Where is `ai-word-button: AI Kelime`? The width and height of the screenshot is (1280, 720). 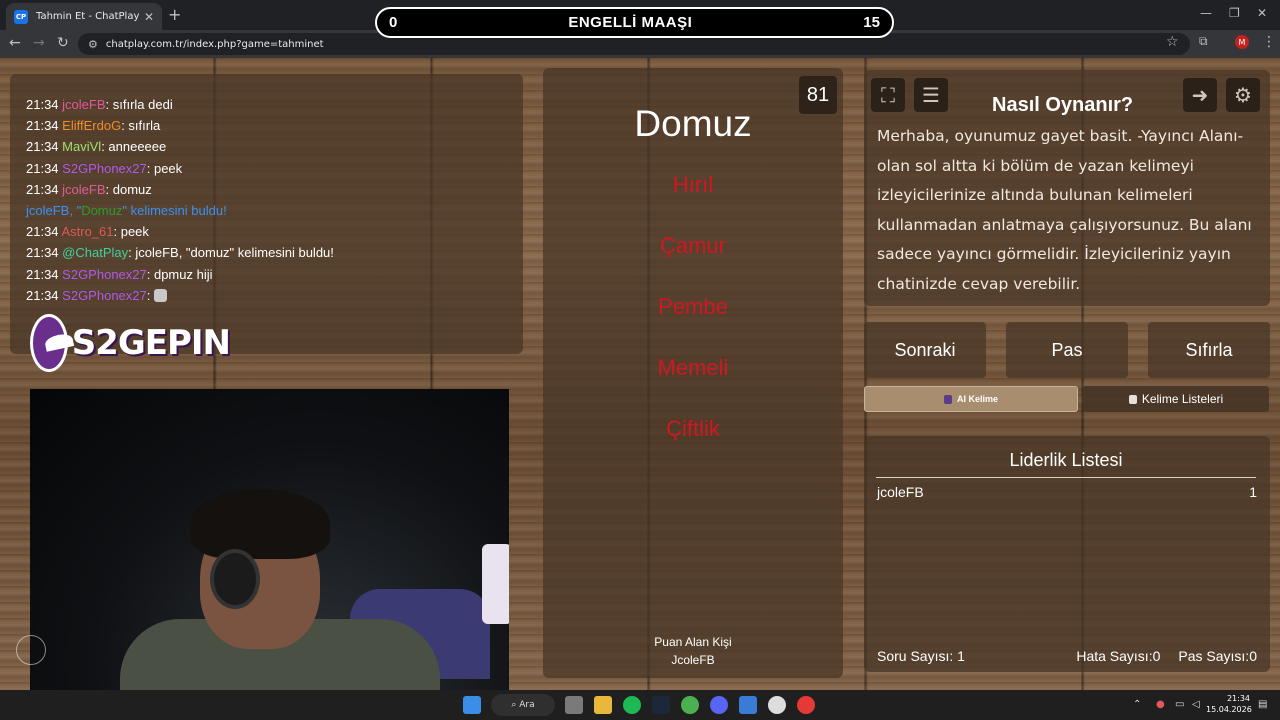 ai-word-button: AI Kelime is located at coordinates (971, 399).